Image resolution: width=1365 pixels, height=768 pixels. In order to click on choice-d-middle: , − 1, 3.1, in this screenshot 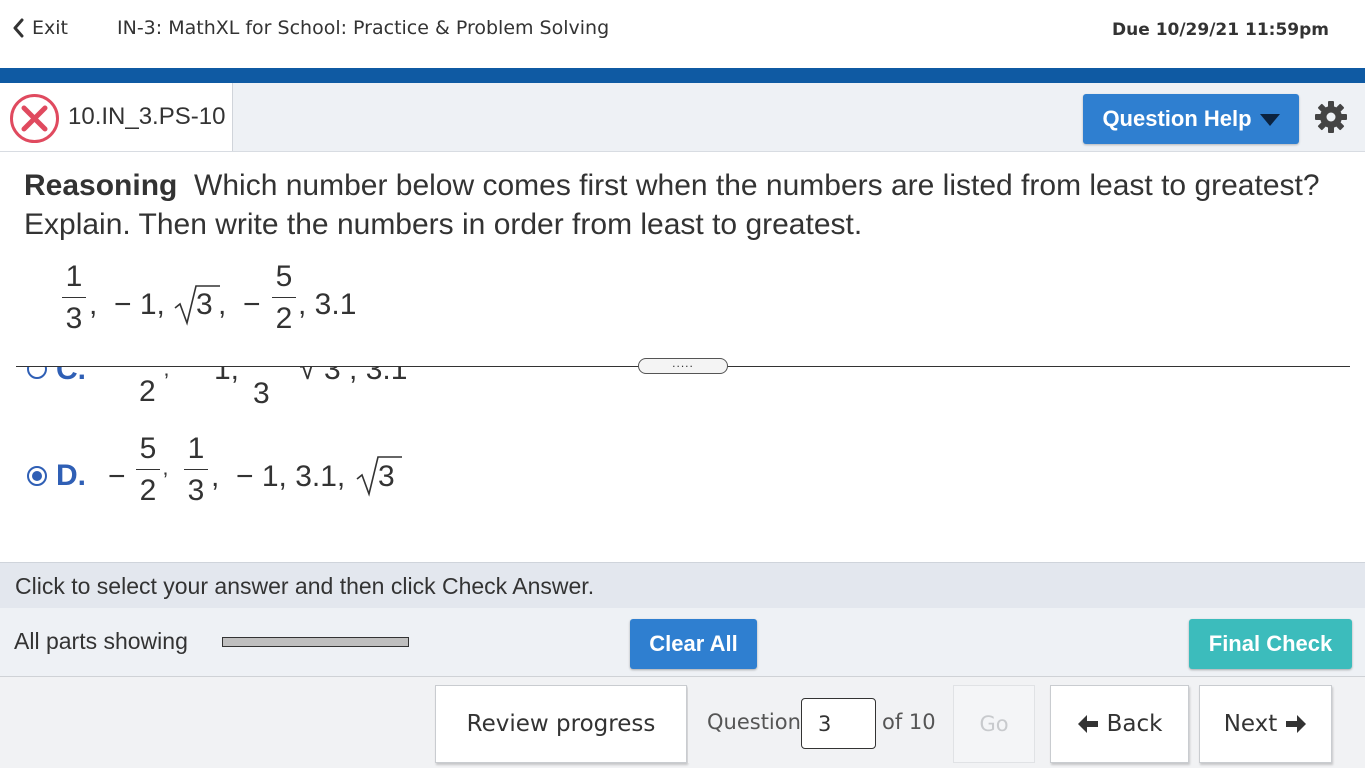, I will do `click(278, 476)`.